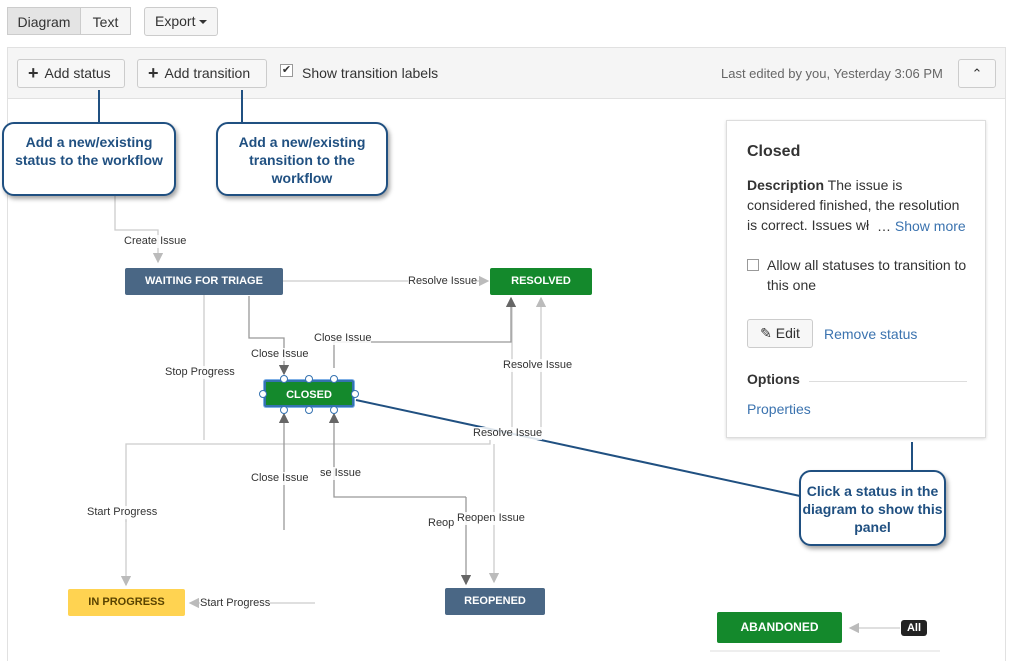 The width and height of the screenshot is (1009, 661). I want to click on transition-label: Stop Progress, so click(200, 372).